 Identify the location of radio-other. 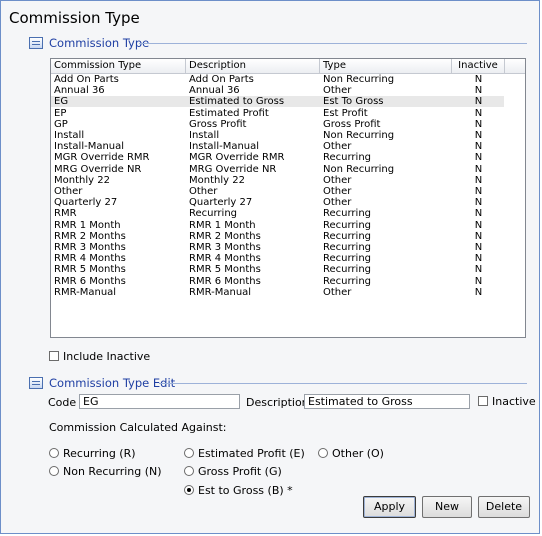
(323, 453).